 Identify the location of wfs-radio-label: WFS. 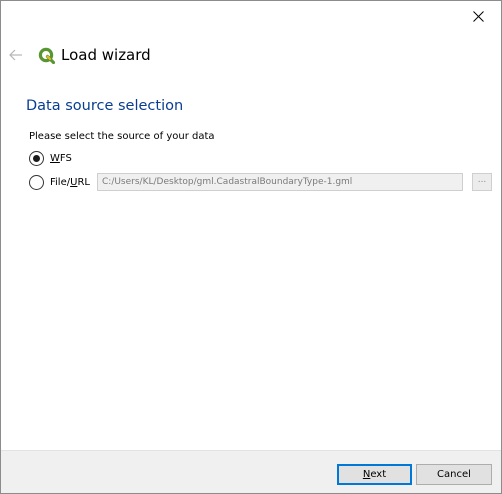
(61, 158).